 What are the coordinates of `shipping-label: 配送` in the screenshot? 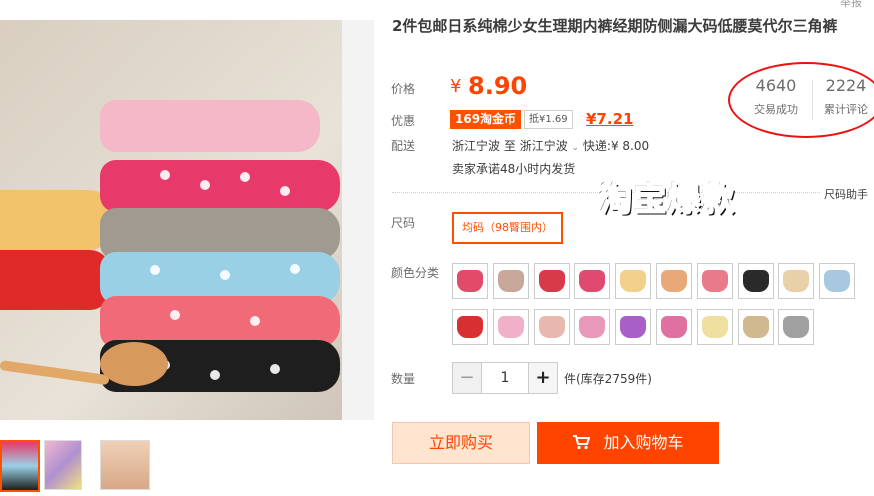 It's located at (403, 146).